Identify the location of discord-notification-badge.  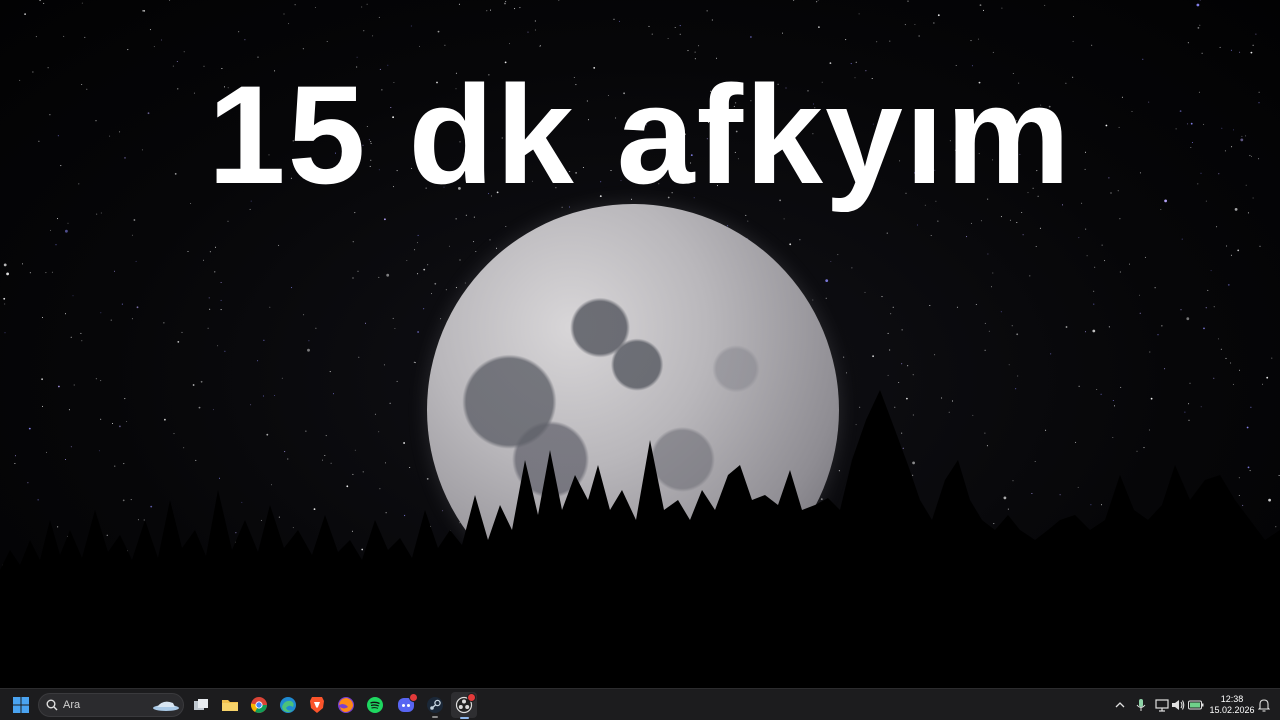
(413, 697).